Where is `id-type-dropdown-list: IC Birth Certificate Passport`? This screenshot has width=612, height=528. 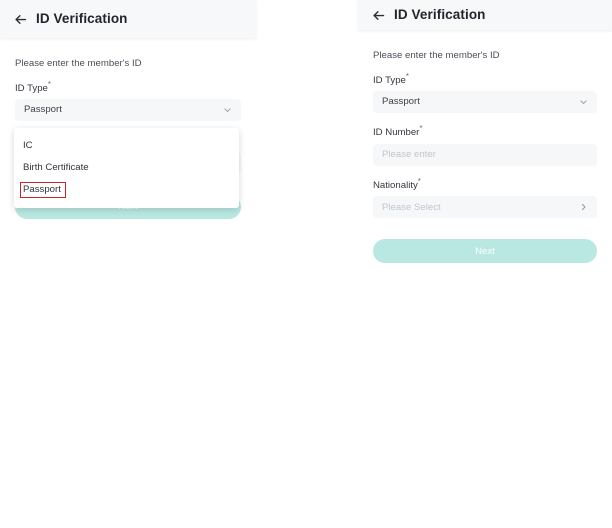
id-type-dropdown-list: IC Birth Certificate Passport is located at coordinates (126, 168).